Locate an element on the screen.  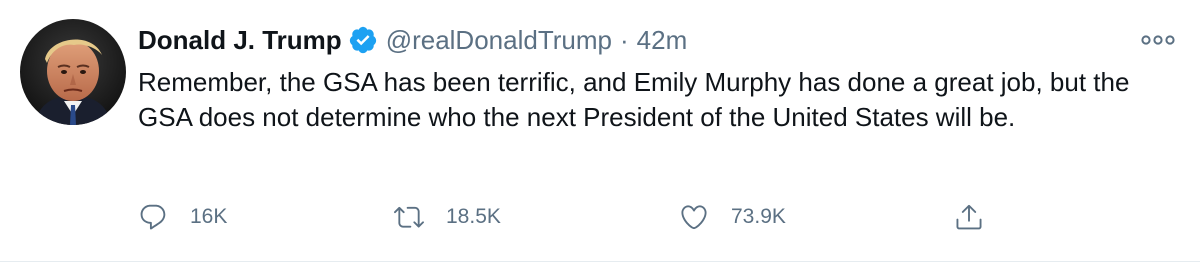
retweet-icon is located at coordinates (409, 217).